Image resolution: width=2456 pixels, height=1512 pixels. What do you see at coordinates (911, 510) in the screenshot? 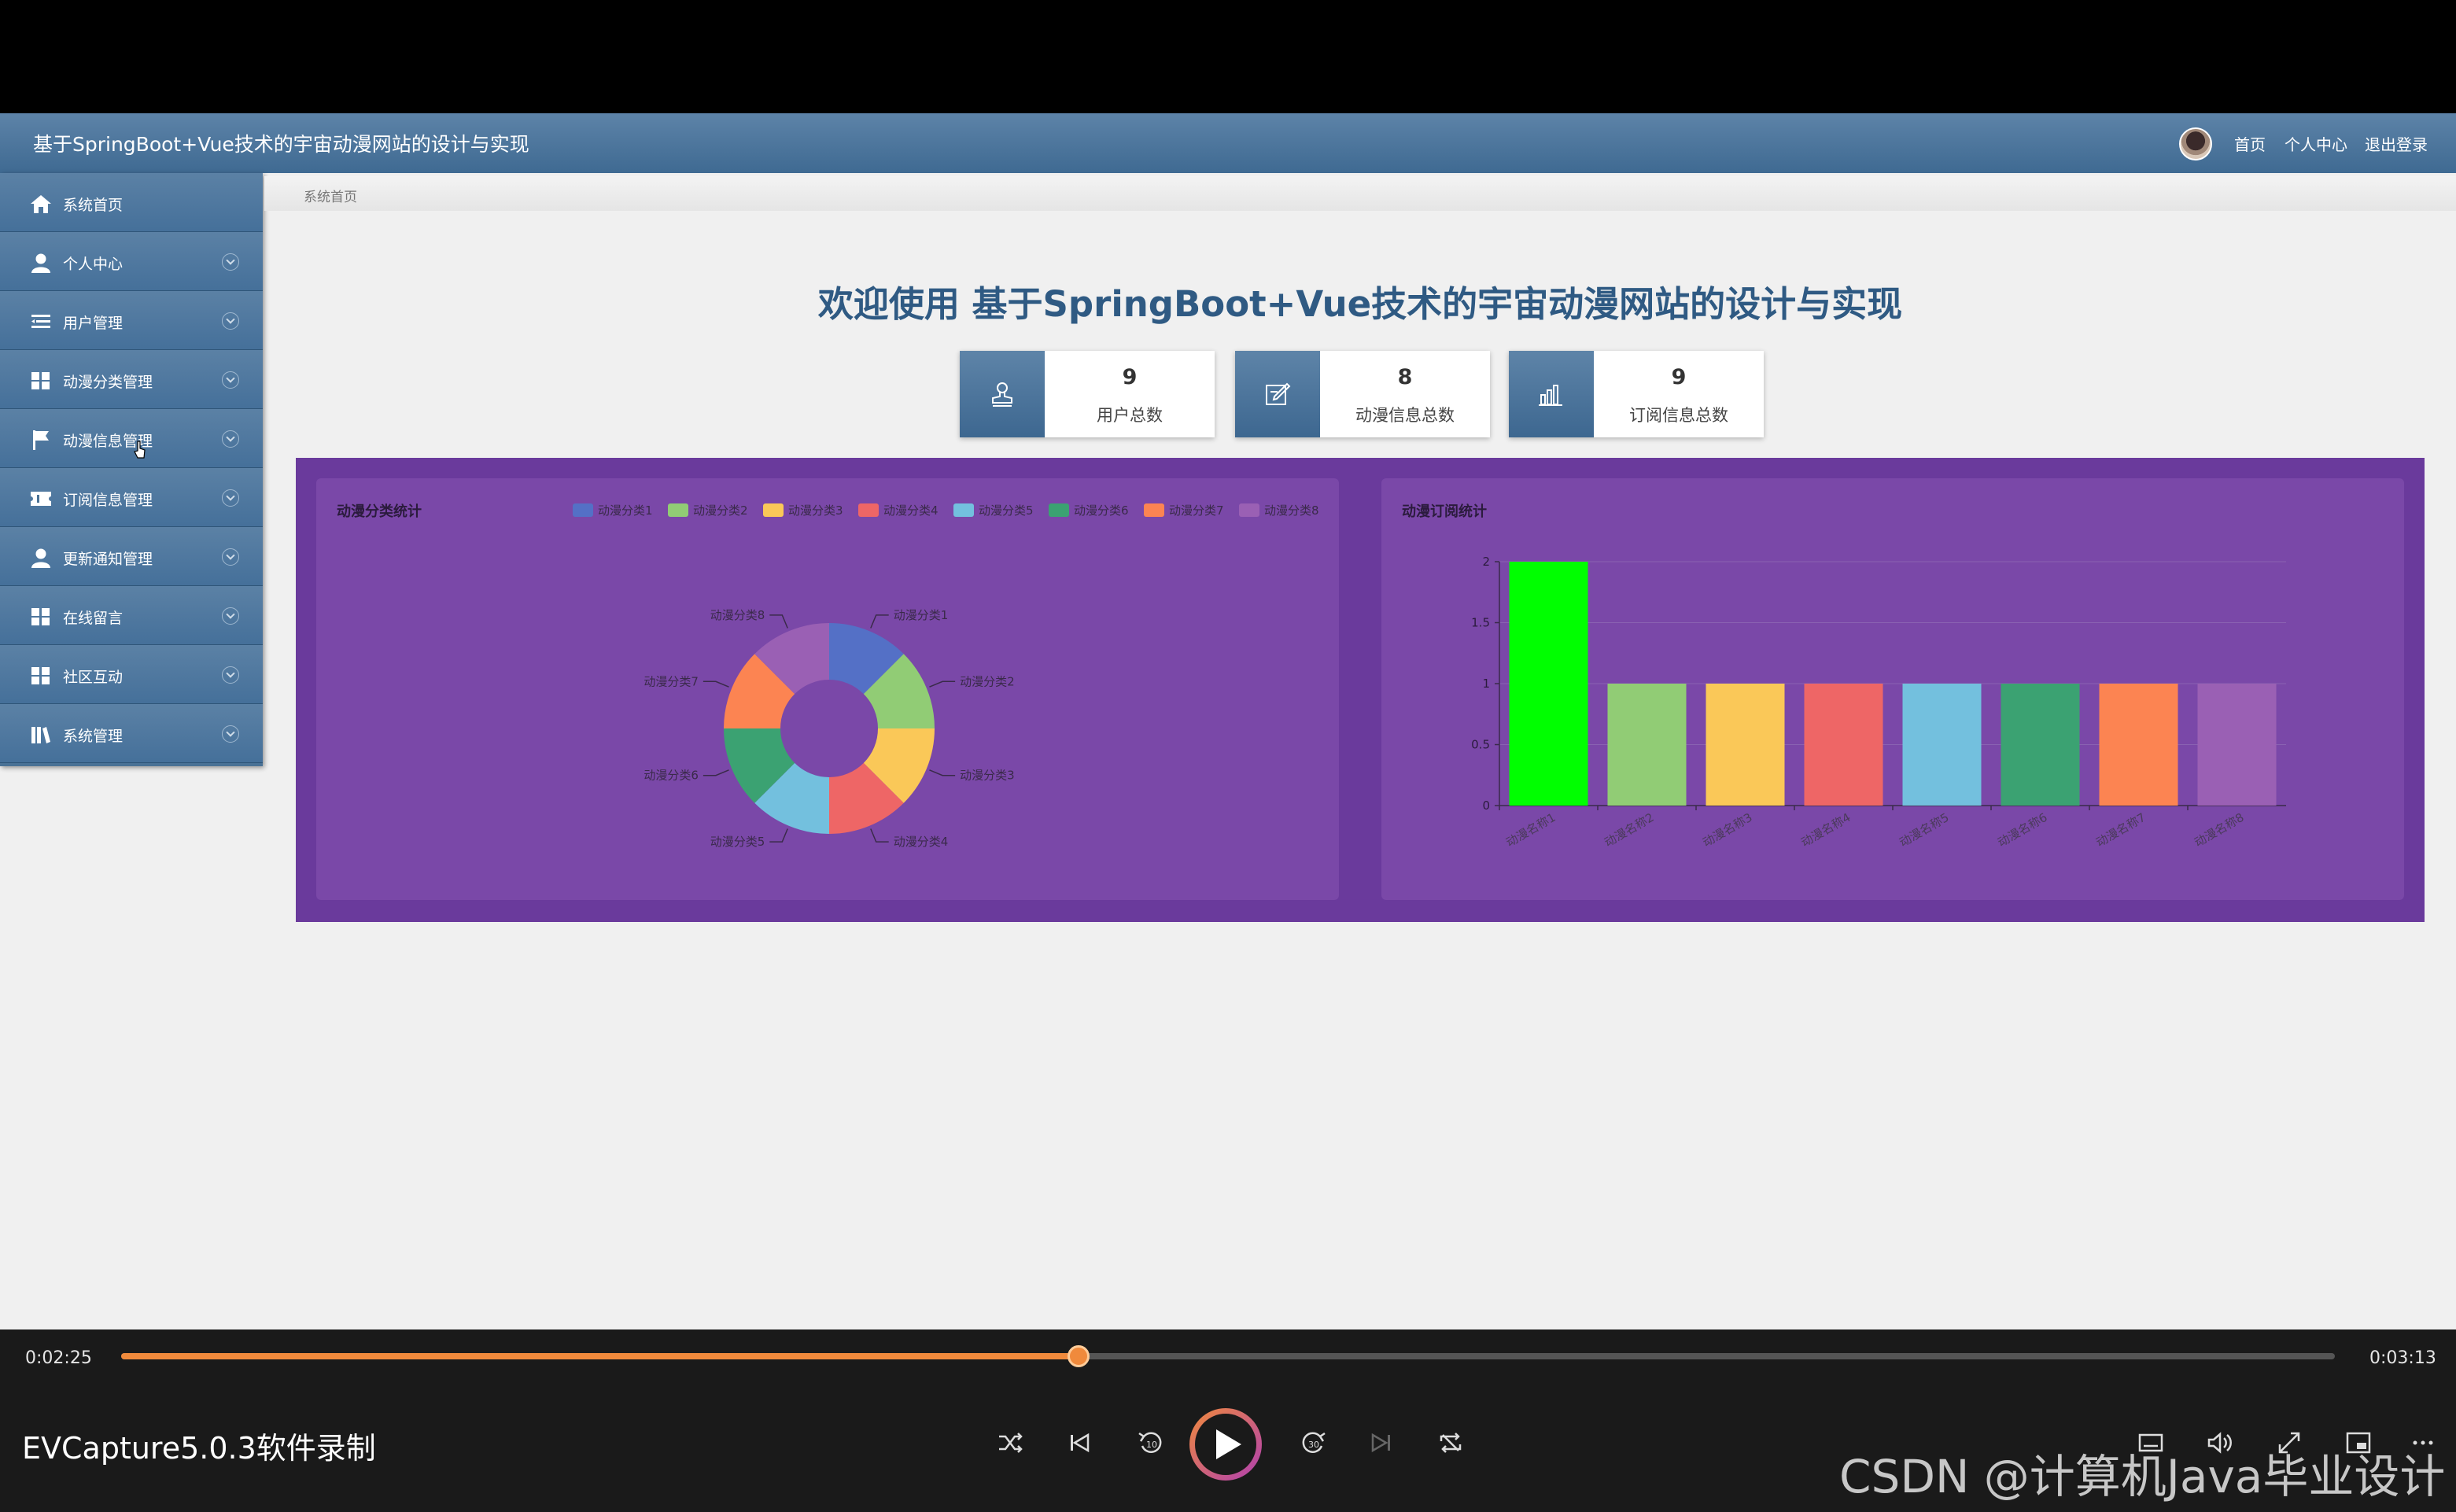
I see `legend-label: 动漫分类4` at bounding box center [911, 510].